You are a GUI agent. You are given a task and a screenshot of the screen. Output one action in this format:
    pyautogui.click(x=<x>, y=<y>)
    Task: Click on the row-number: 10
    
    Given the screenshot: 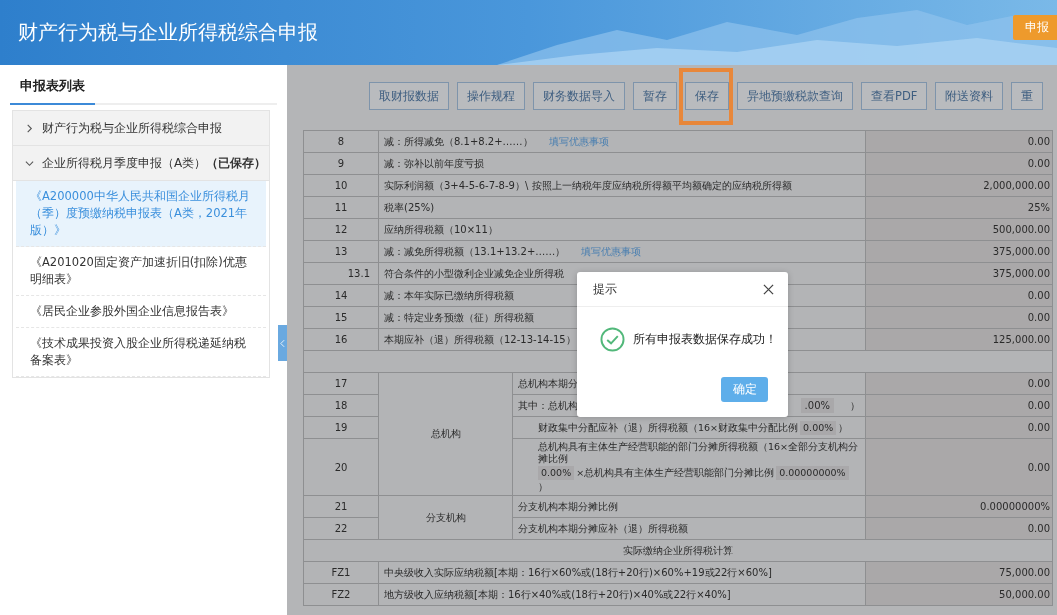 What is the action you would take?
    pyautogui.click(x=341, y=185)
    